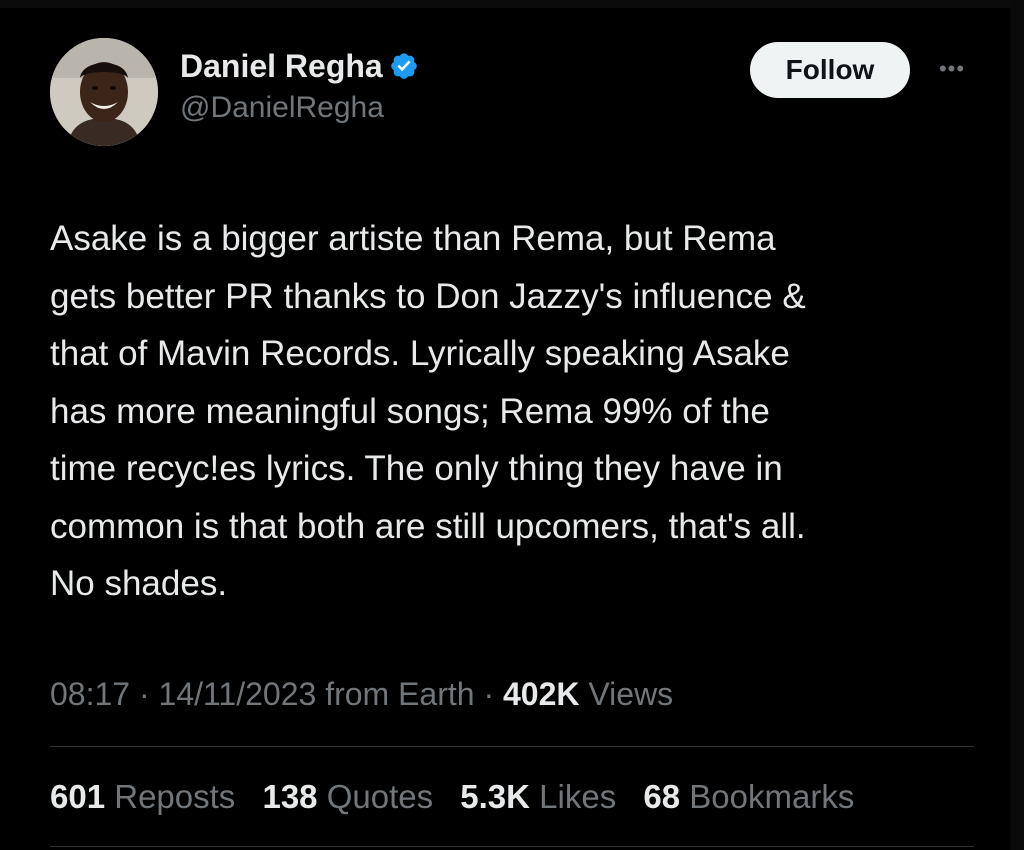 This screenshot has height=850, width=1024. I want to click on views-count: 402K, so click(541, 694).